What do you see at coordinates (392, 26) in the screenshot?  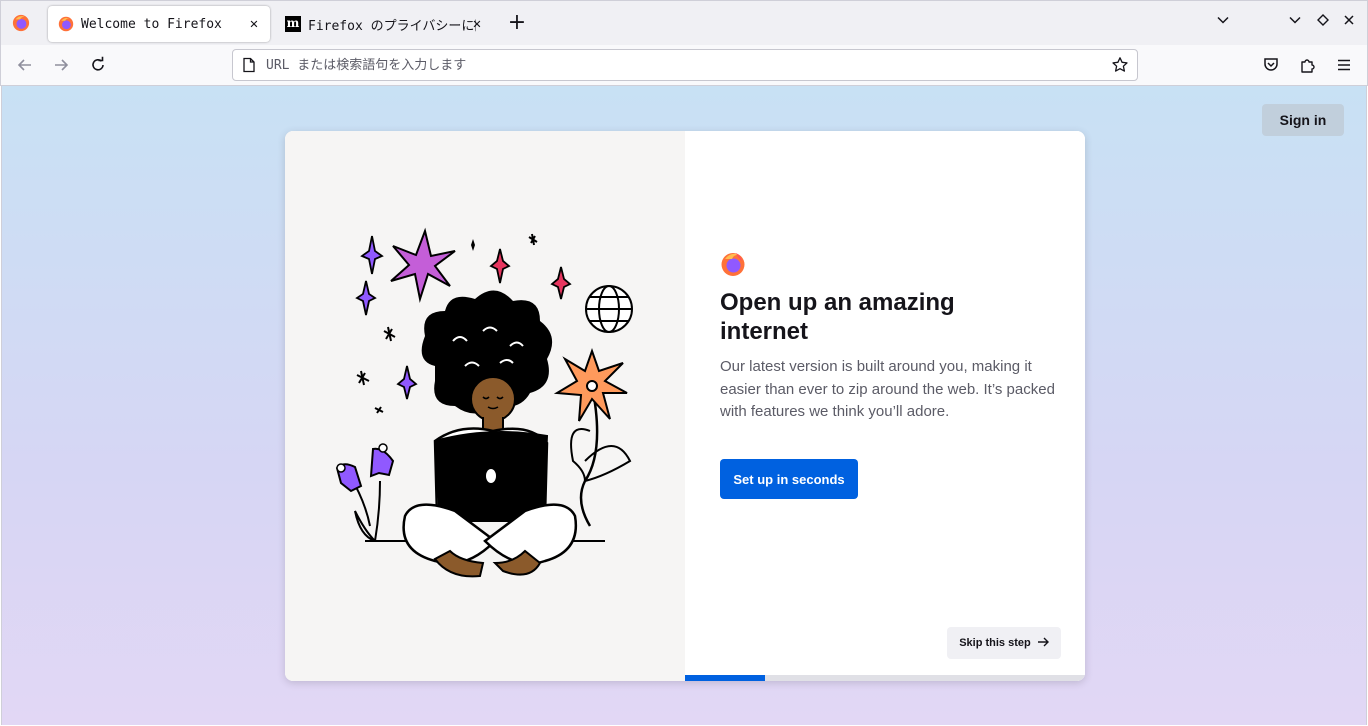 I see `tab-title: Firefox のプライバシーに関する通知` at bounding box center [392, 26].